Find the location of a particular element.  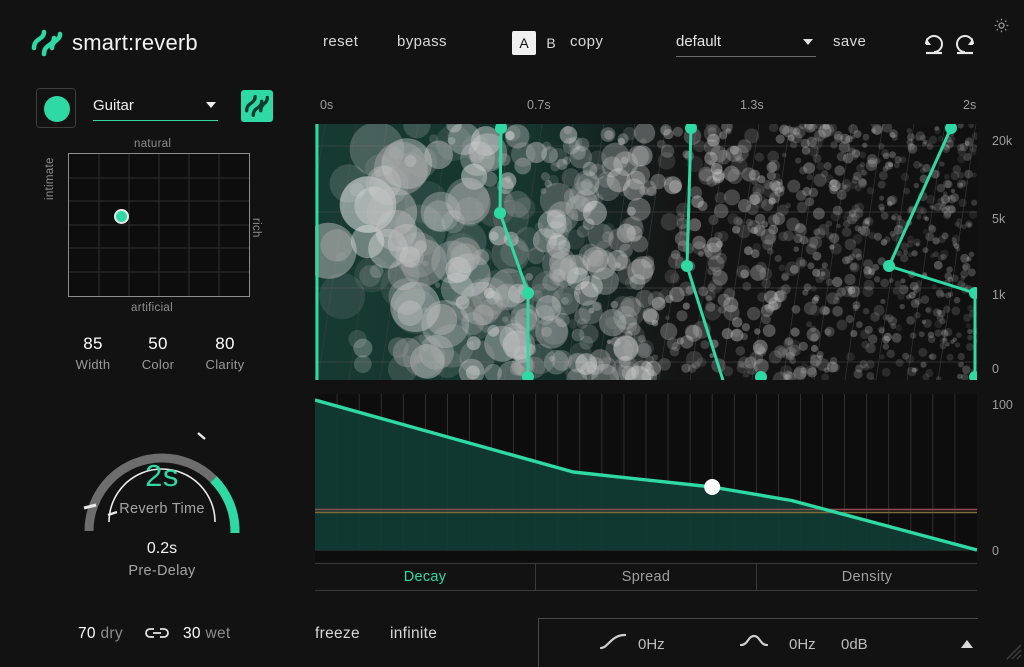

redo-arrow-icon is located at coordinates (965, 44).